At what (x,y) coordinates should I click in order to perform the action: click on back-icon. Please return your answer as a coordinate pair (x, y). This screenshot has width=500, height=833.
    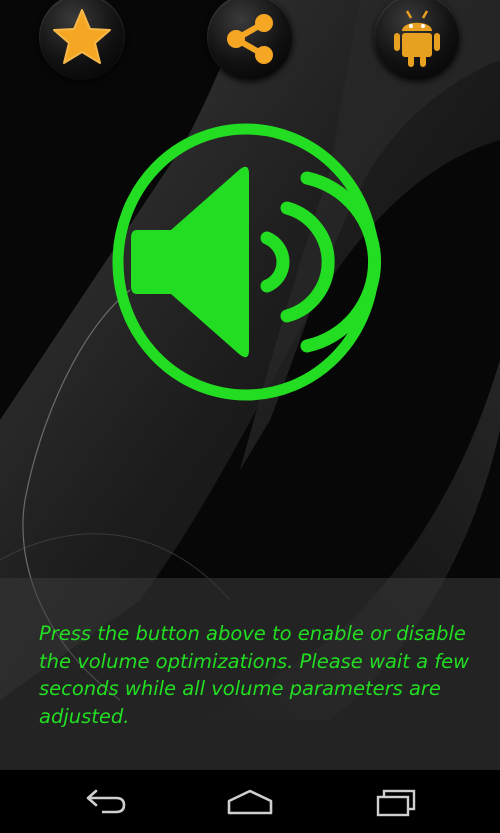
    Looking at the image, I should click on (106, 801).